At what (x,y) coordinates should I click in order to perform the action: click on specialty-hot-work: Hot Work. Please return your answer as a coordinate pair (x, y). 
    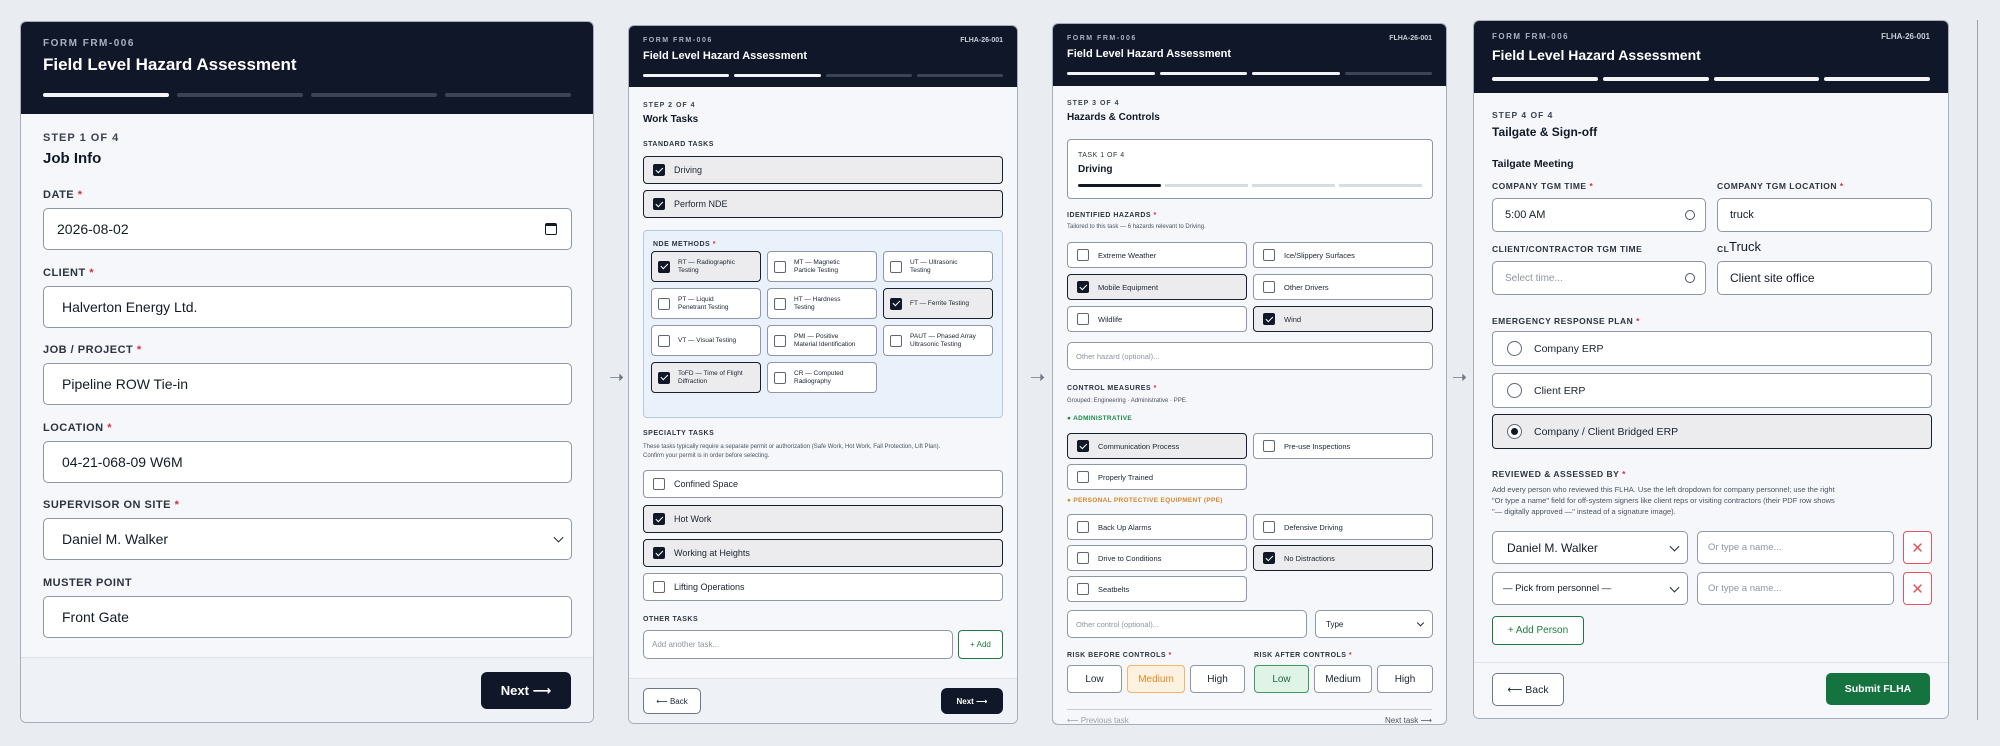
    Looking at the image, I should click on (823, 519).